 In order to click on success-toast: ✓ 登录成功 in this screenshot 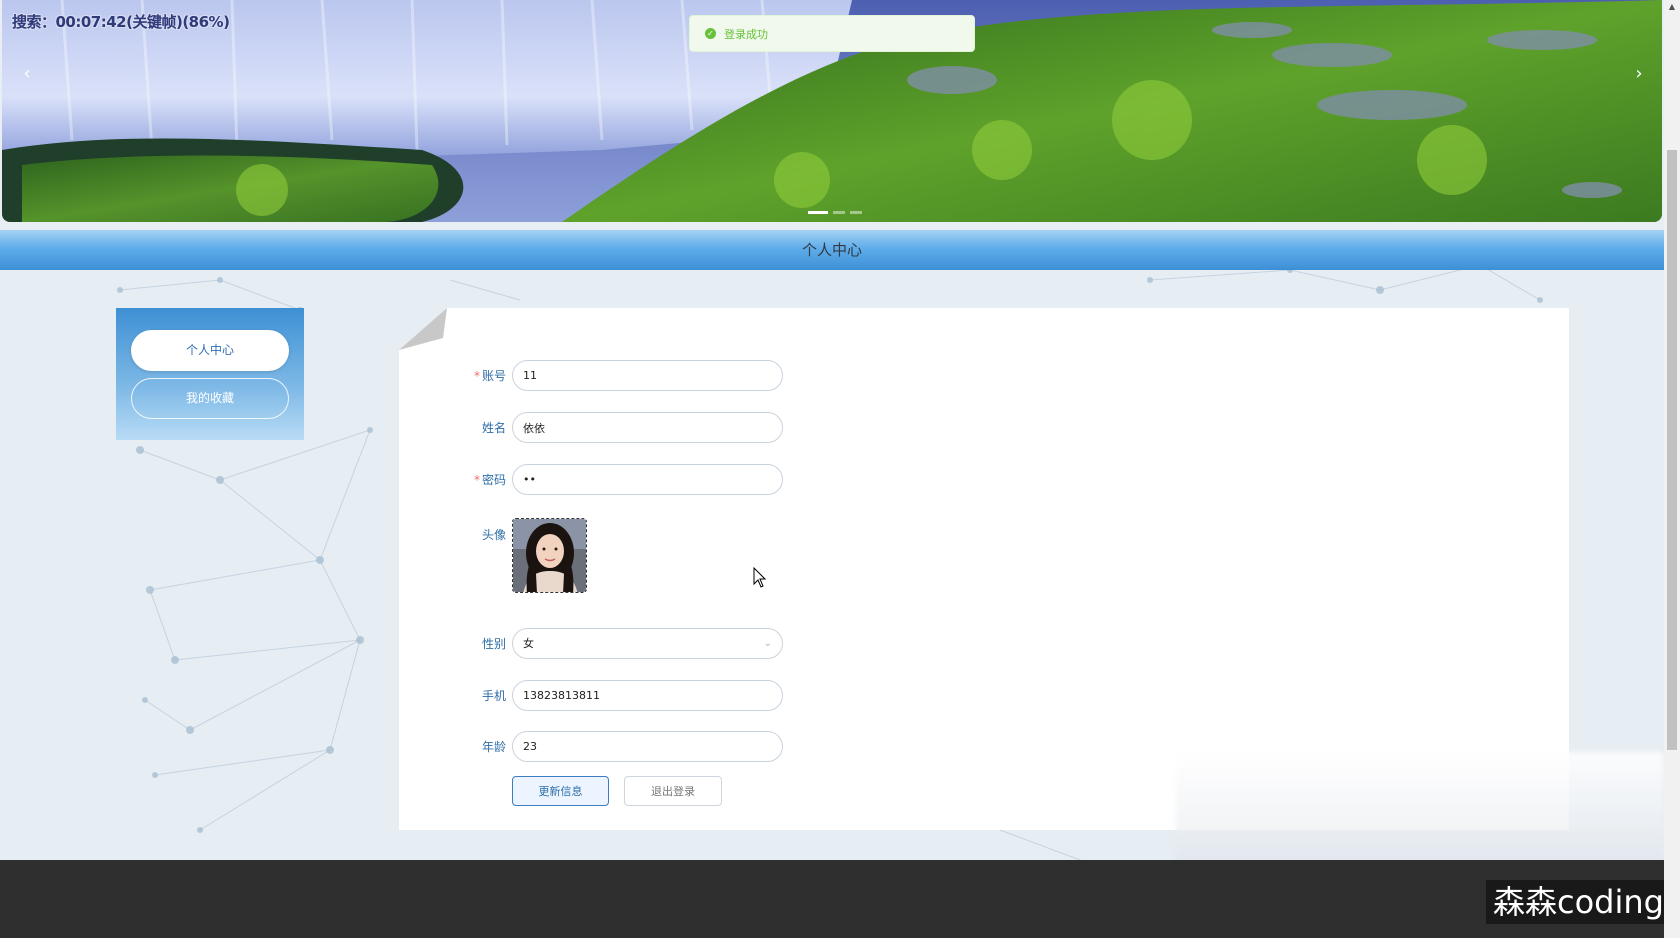, I will do `click(832, 33)`.